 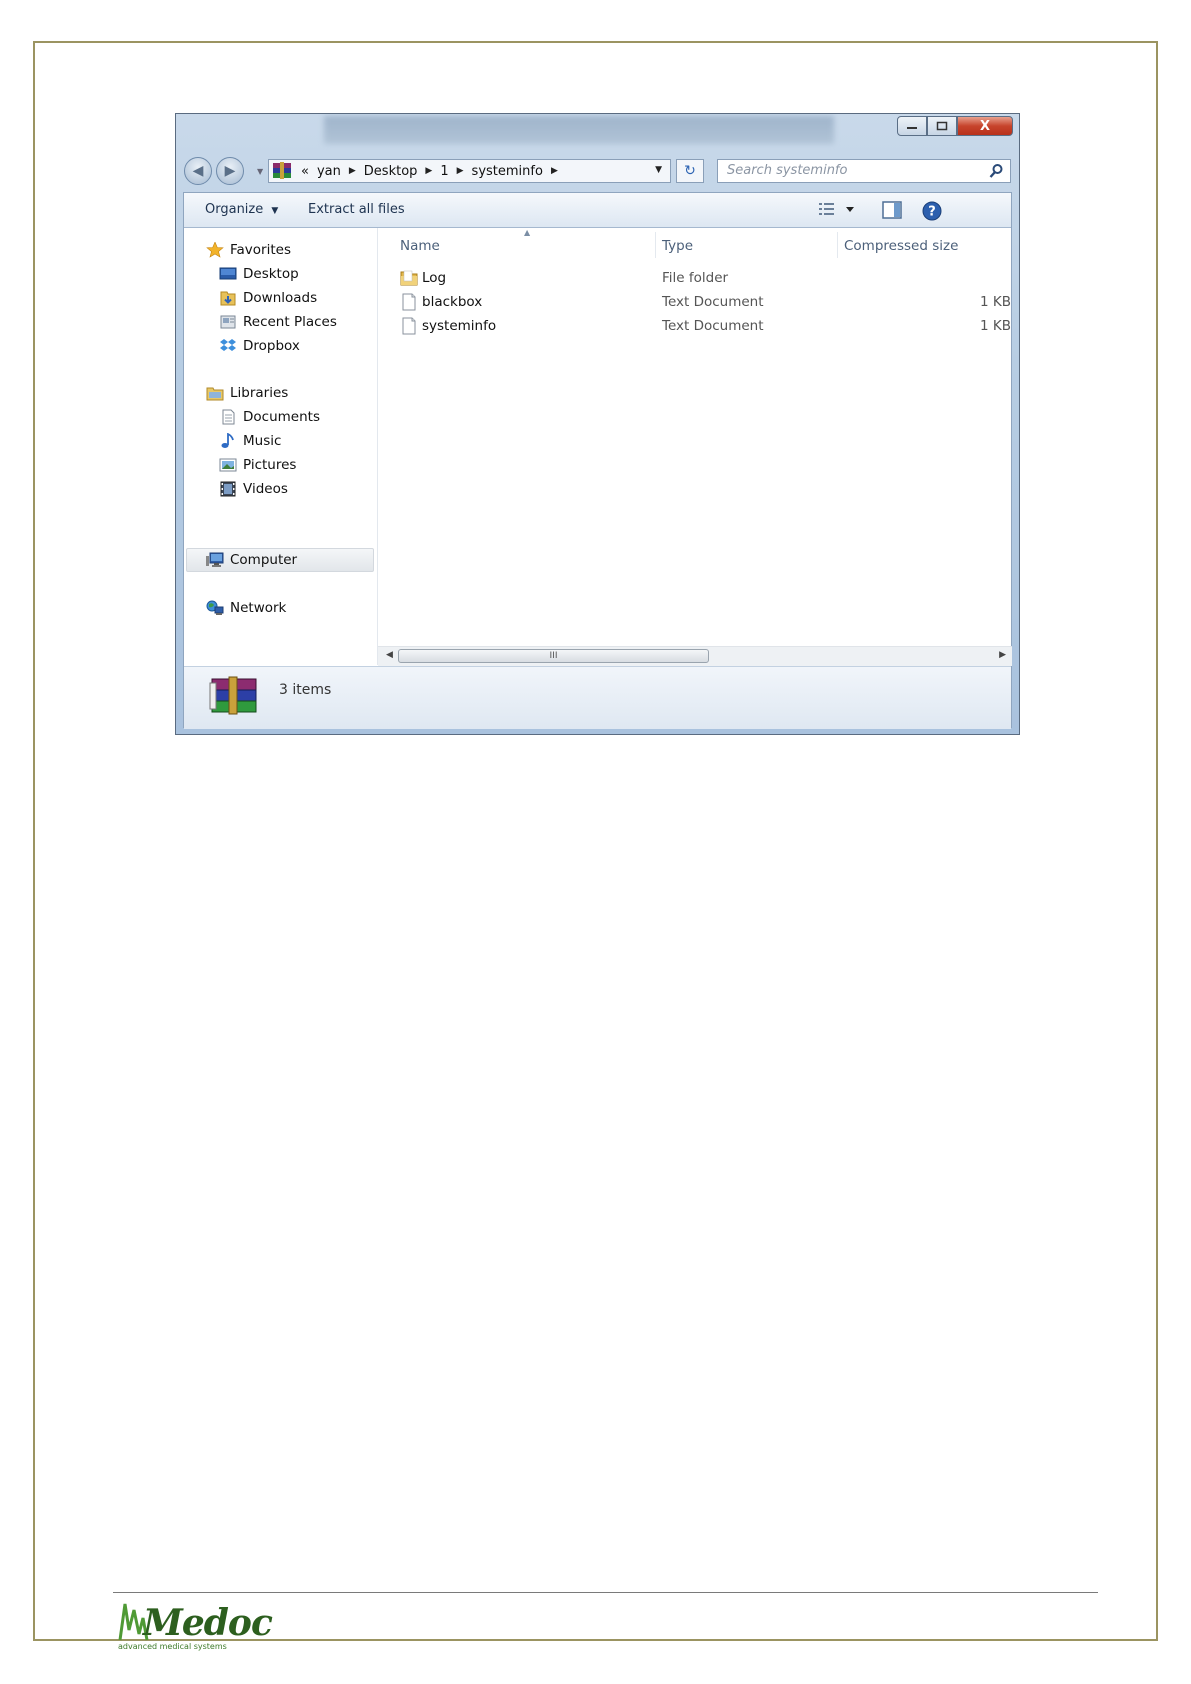 What do you see at coordinates (305, 690) in the screenshot?
I see `item-count: 3 items` at bounding box center [305, 690].